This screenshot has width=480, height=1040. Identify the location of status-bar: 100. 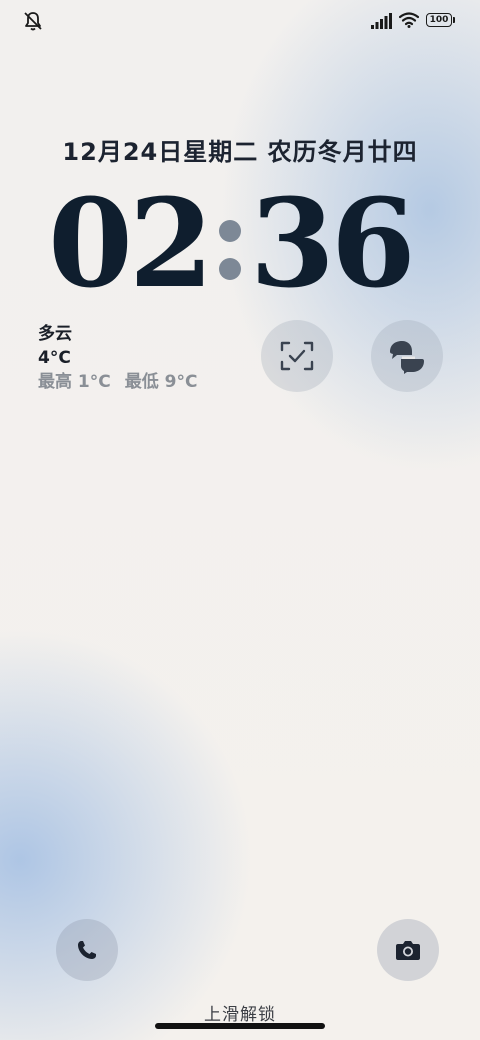
(240, 22).